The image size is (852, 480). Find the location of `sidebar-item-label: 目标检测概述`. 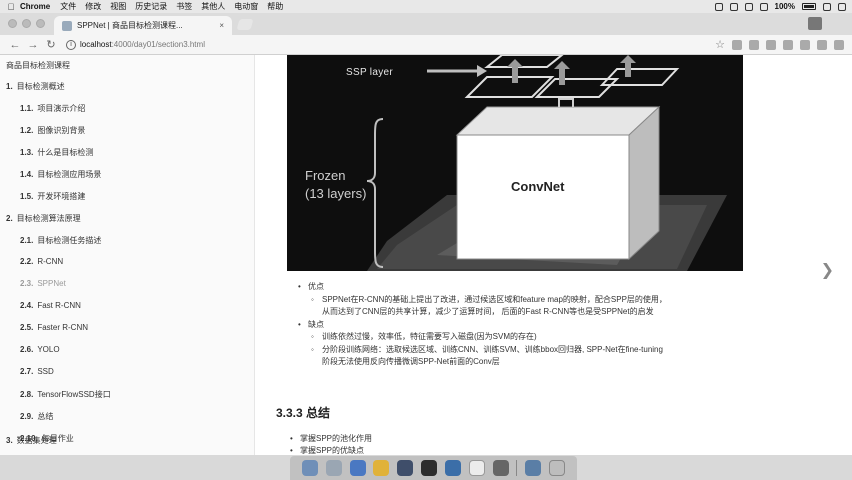

sidebar-item-label: 目标检测概述 is located at coordinates (40, 86).